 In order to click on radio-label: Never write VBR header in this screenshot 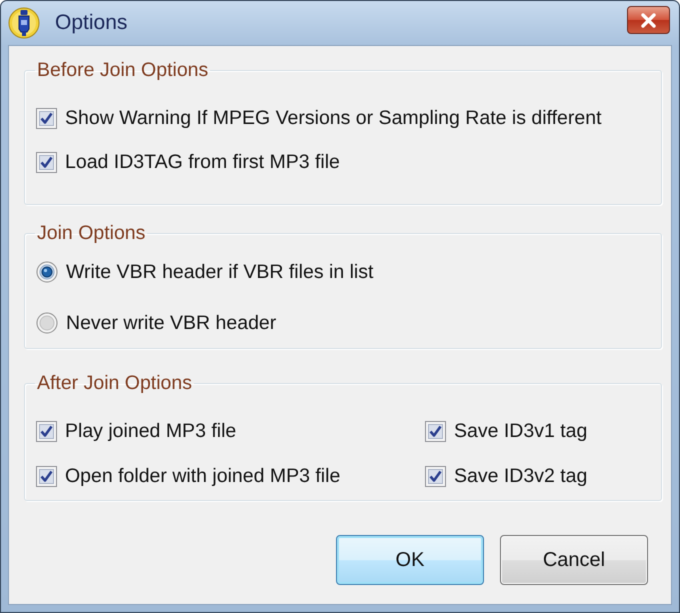, I will do `click(171, 323)`.